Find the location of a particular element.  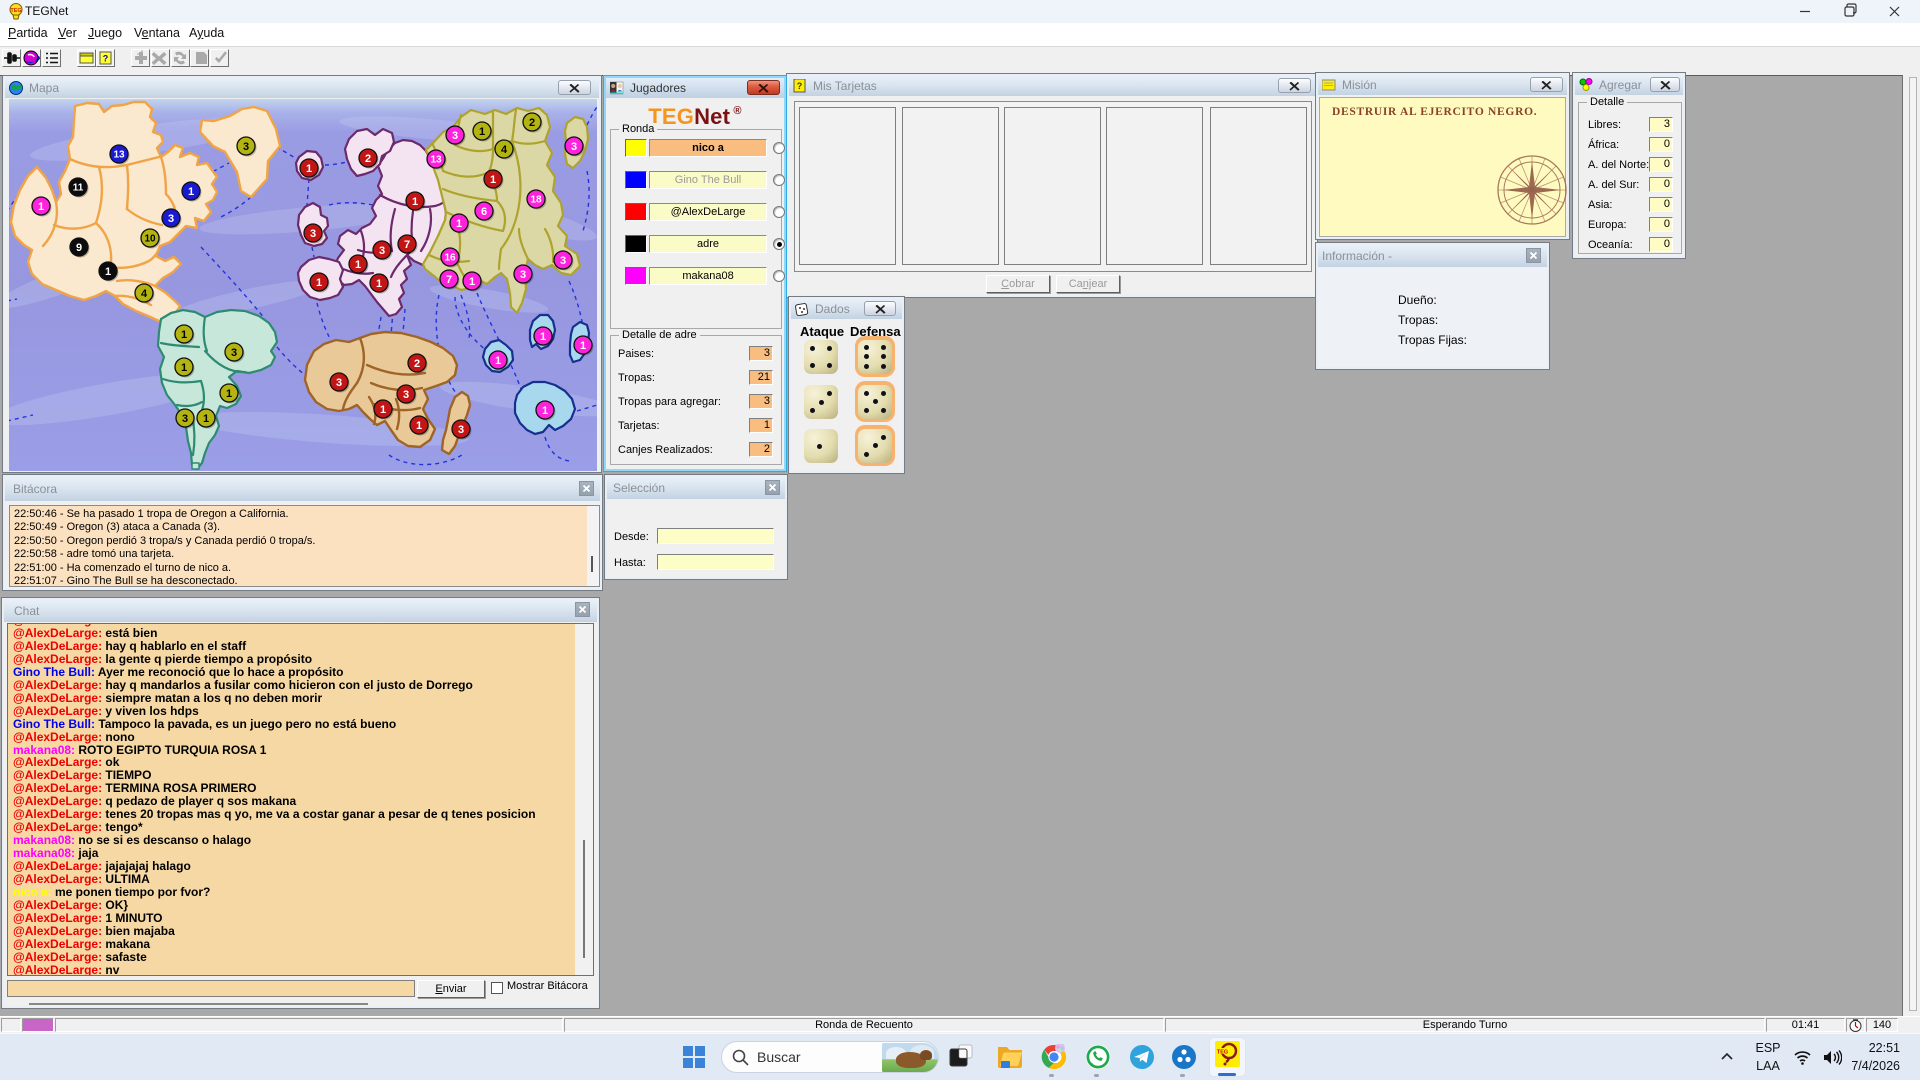

svg-text: 9 is located at coordinates (79, 248).